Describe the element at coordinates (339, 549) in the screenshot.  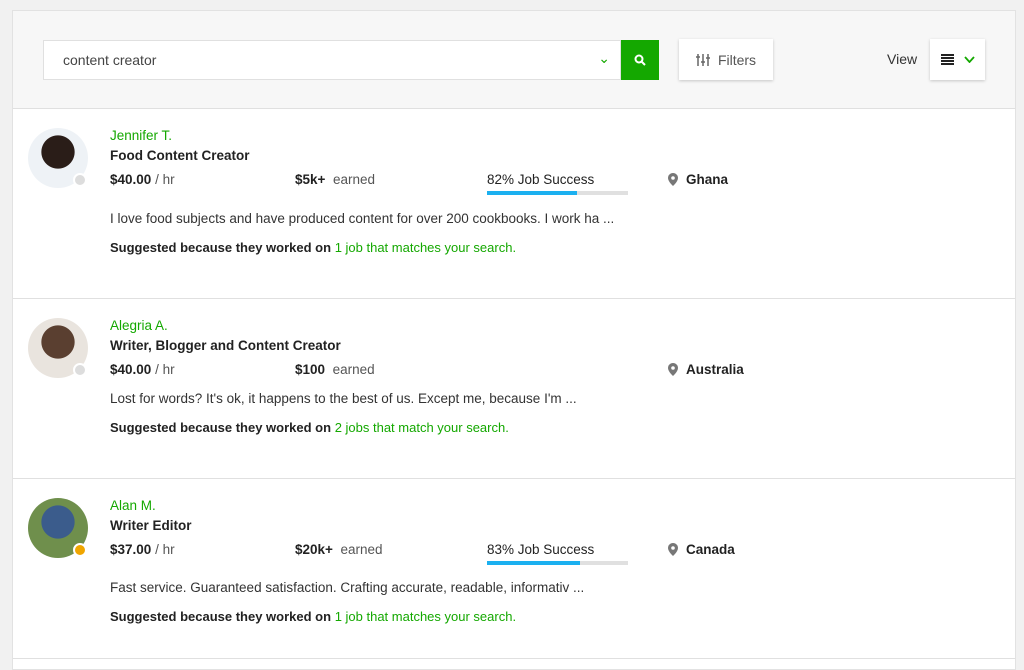
I see `total-earned: $20k+ earned` at that location.